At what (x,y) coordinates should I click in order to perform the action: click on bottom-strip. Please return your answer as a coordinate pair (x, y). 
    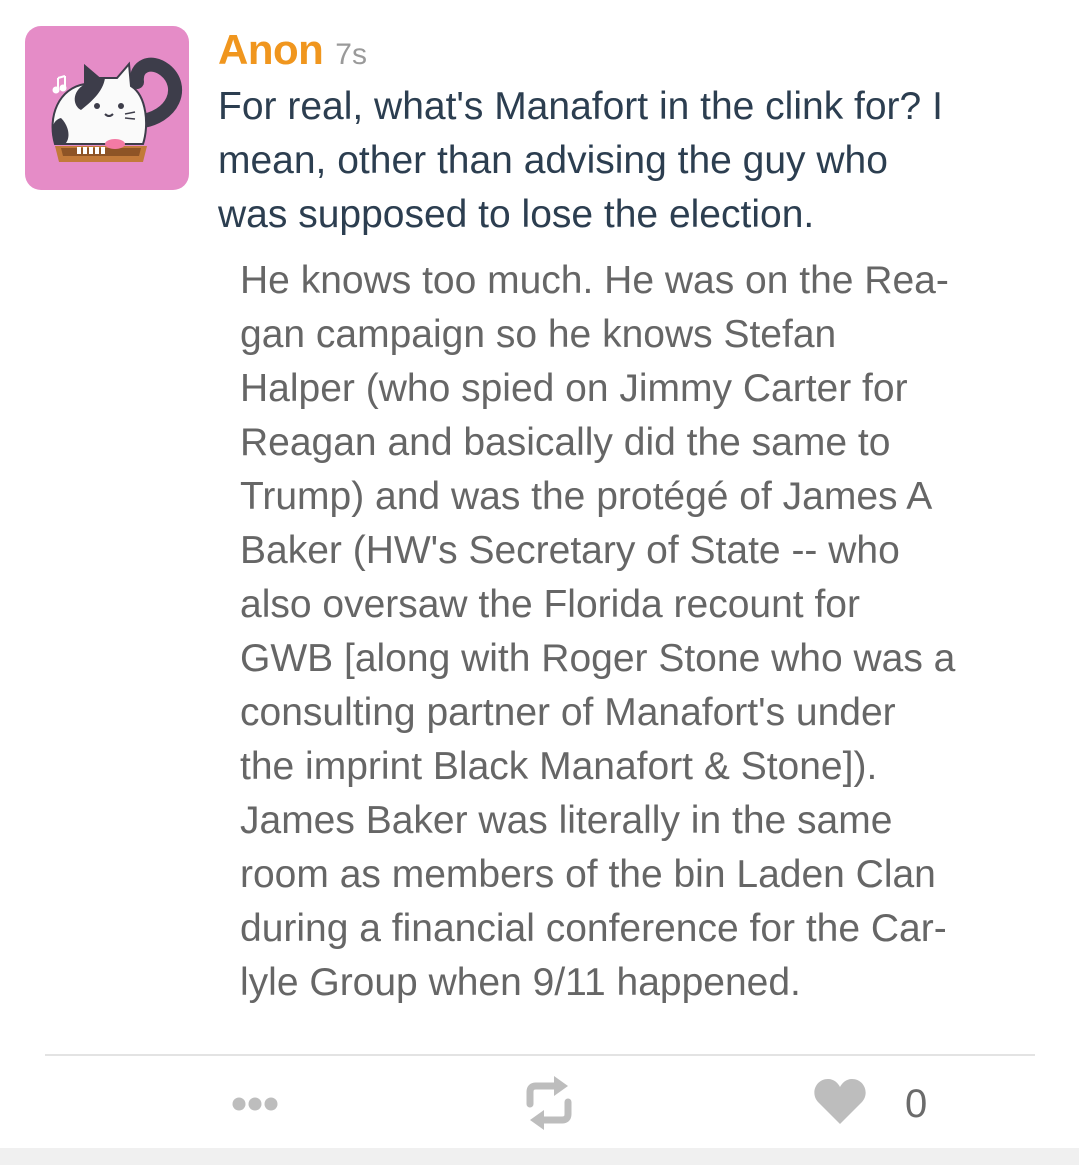
    Looking at the image, I should click on (539, 1156).